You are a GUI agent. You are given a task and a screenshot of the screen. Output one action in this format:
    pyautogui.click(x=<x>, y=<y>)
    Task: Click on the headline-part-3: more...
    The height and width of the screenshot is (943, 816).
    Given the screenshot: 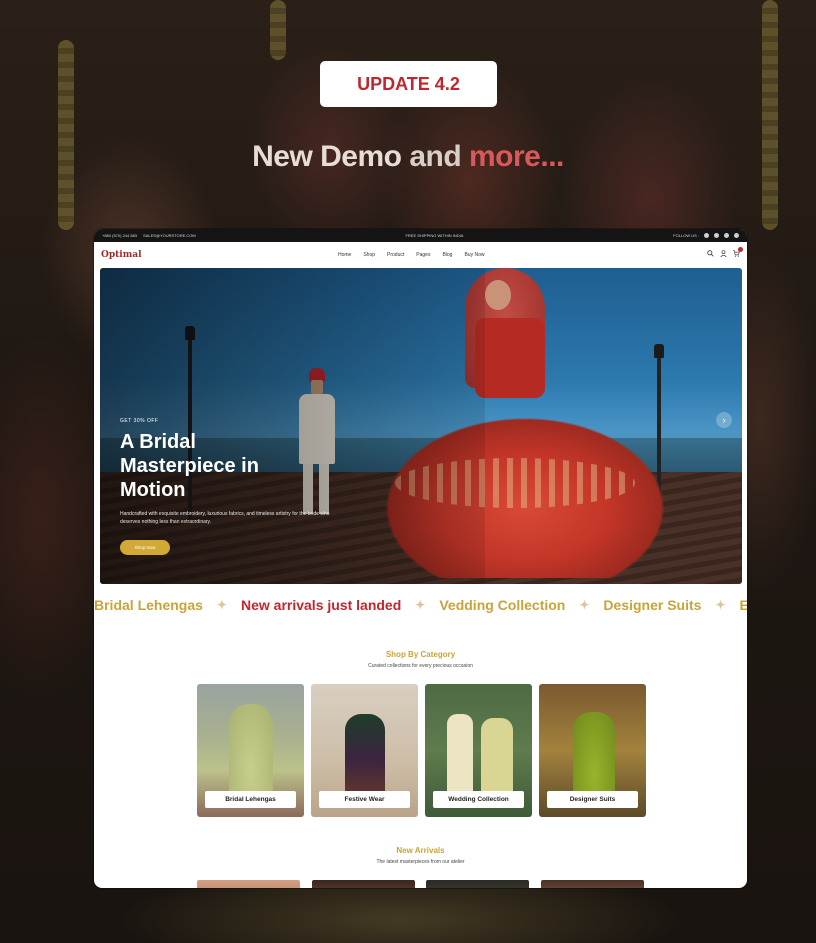 What is the action you would take?
    pyautogui.click(x=512, y=156)
    